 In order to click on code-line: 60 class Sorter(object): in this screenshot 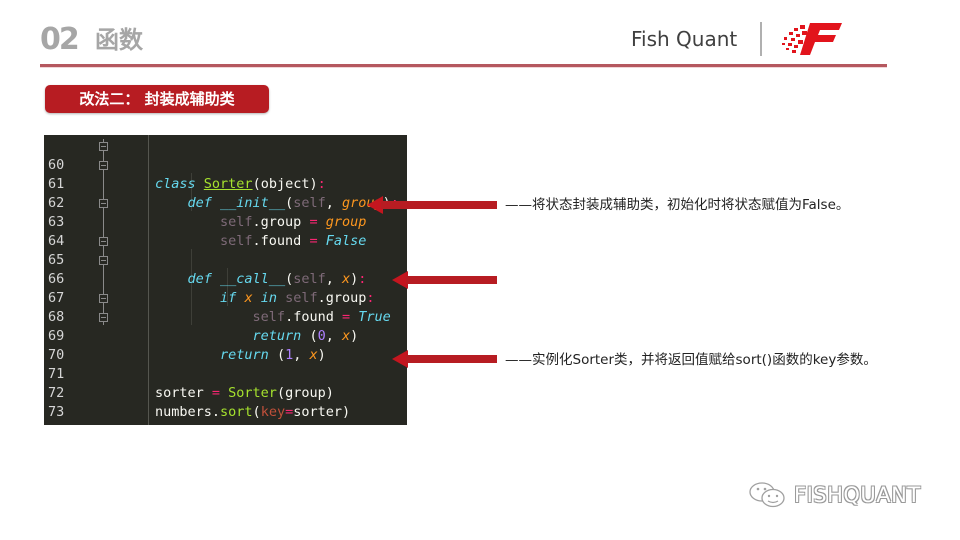, I will do `click(225, 164)`.